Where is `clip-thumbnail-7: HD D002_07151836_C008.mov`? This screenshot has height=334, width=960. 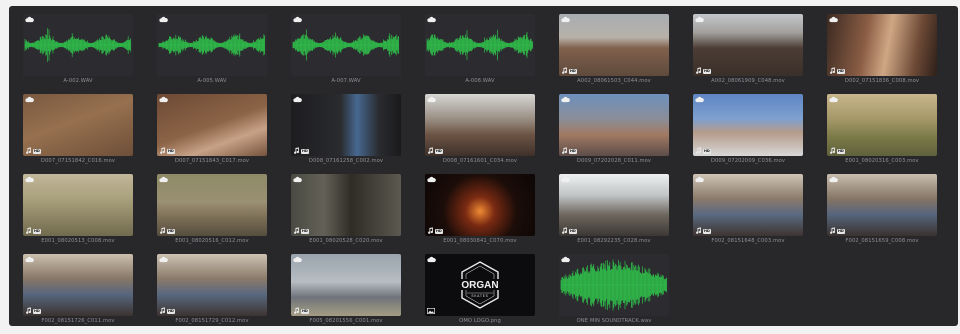
clip-thumbnail-7: HD D002_07151836_C008.mov is located at coordinates (882, 54).